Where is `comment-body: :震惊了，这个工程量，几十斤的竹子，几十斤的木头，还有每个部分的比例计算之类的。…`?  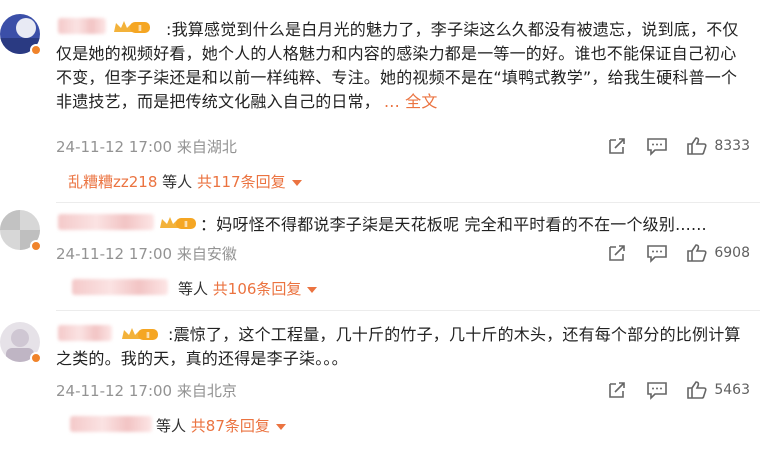
comment-body: :震惊了，这个工程量，几十斤的竹子，几十斤的木头，还有每个部分的比例计算之类的。… is located at coordinates (398, 346).